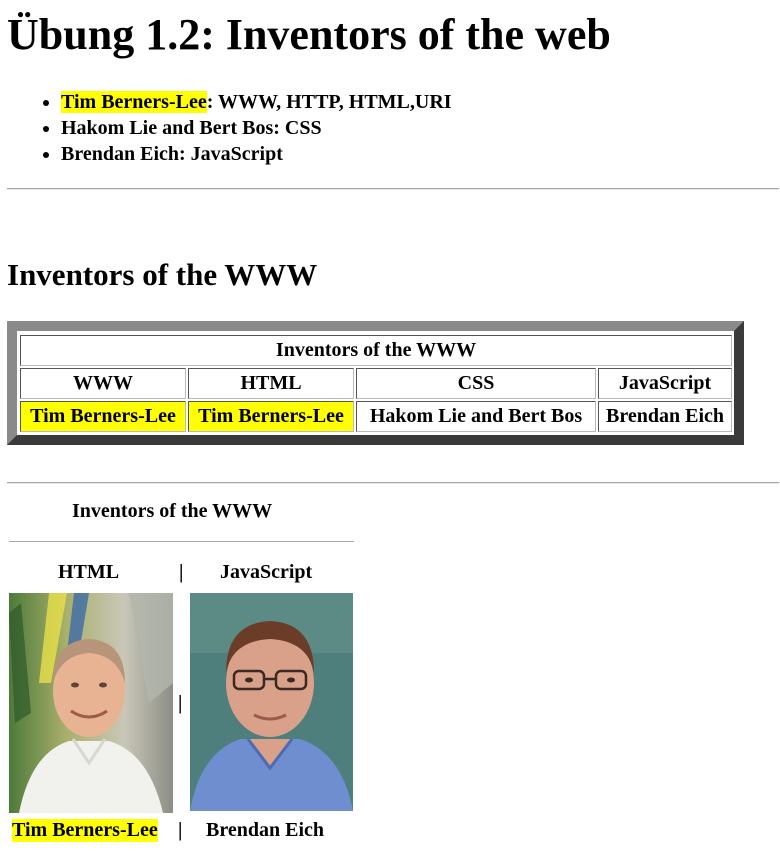 Image resolution: width=780 pixels, height=856 pixels. What do you see at coordinates (329, 102) in the screenshot?
I see `list-item-text: : WWW, HTTP, HTML,URI` at bounding box center [329, 102].